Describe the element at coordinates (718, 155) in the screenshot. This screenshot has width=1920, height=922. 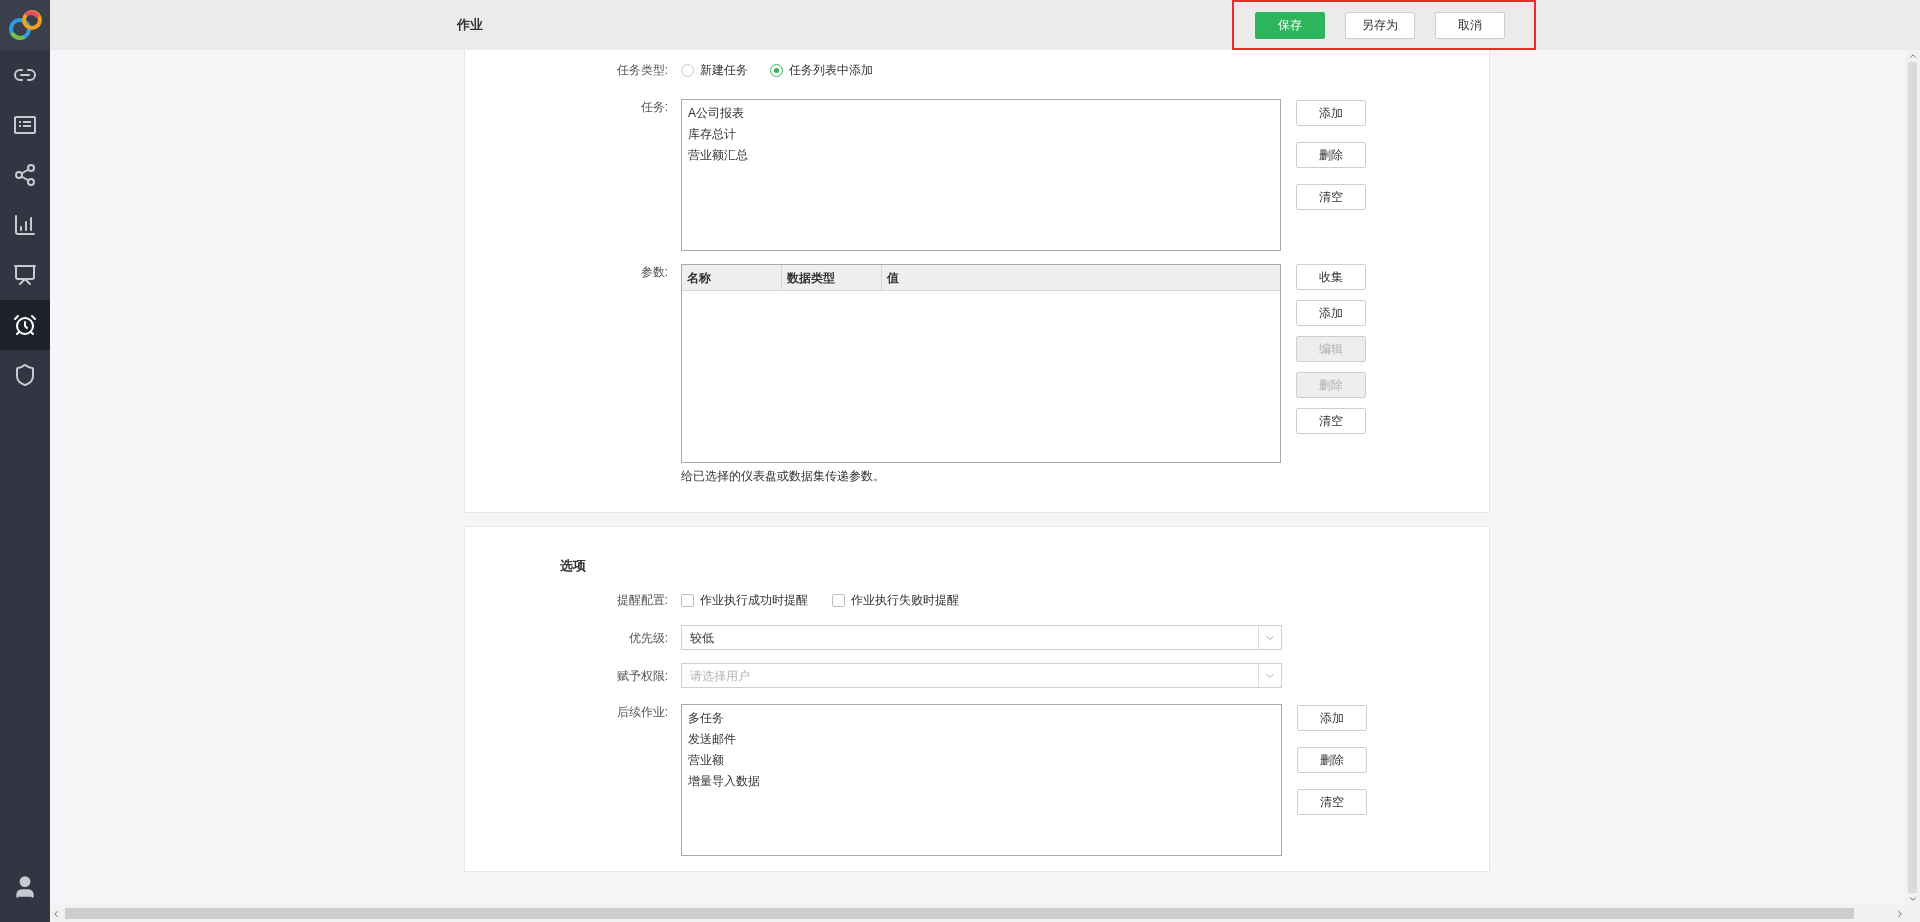
I see `list-item: 营业额汇总` at that location.